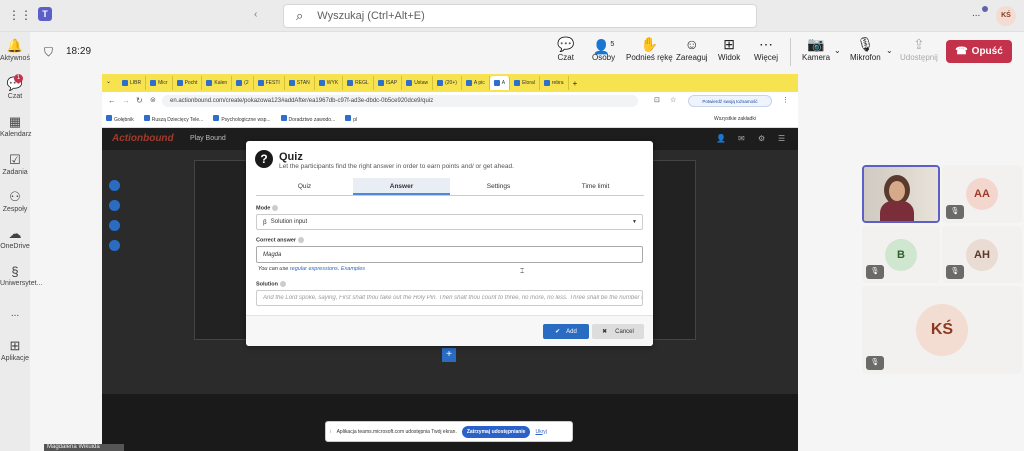 The height and width of the screenshot is (451, 1024). What do you see at coordinates (522, 271) in the screenshot?
I see `mouse-cursor-icon: ⌶` at bounding box center [522, 271].